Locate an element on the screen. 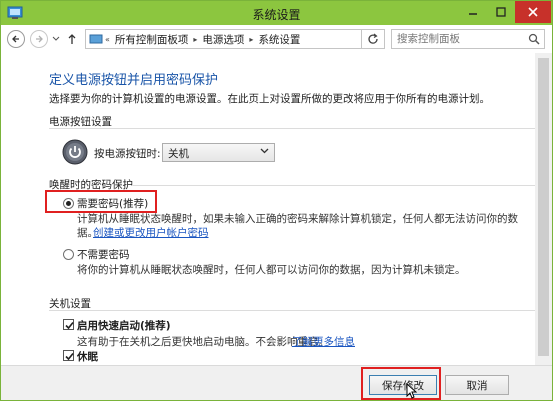  power-button-action-label: 按电源按钮时: is located at coordinates (127, 154).